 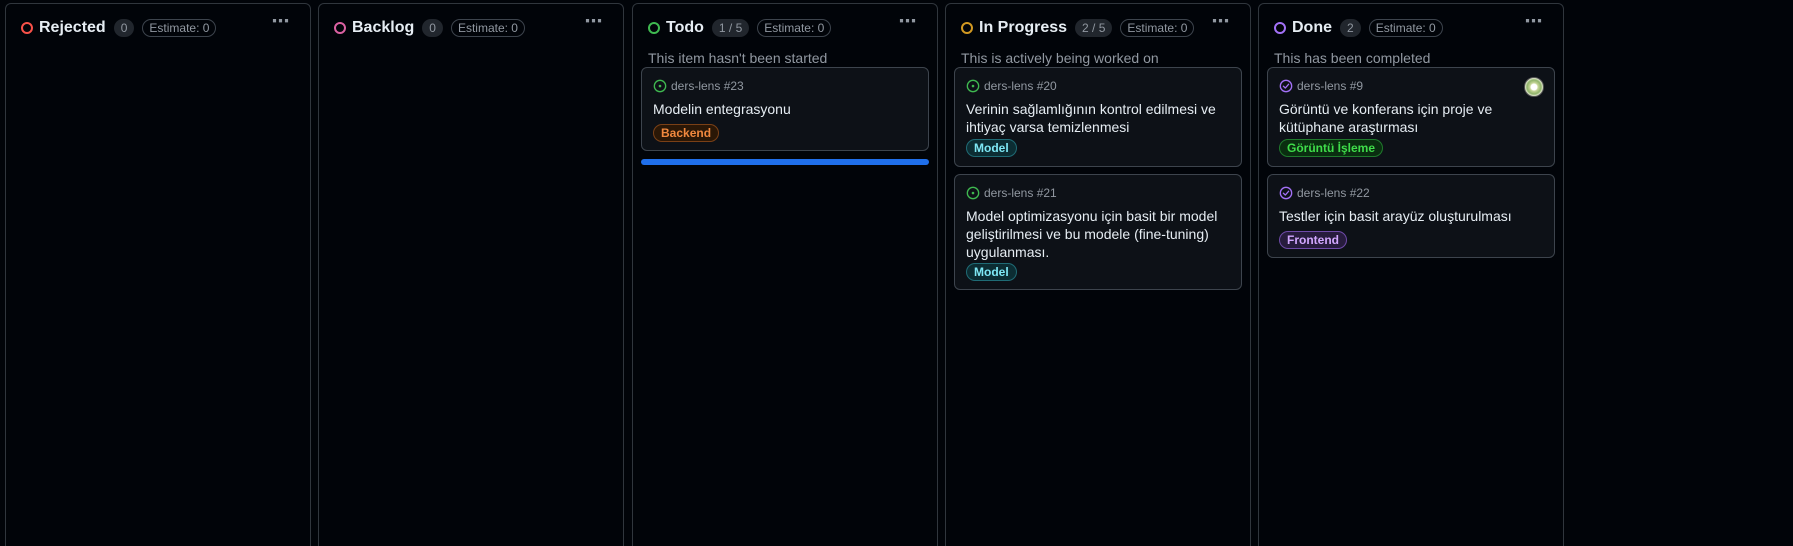 I want to click on column-title: In Progress, so click(x=1023, y=27).